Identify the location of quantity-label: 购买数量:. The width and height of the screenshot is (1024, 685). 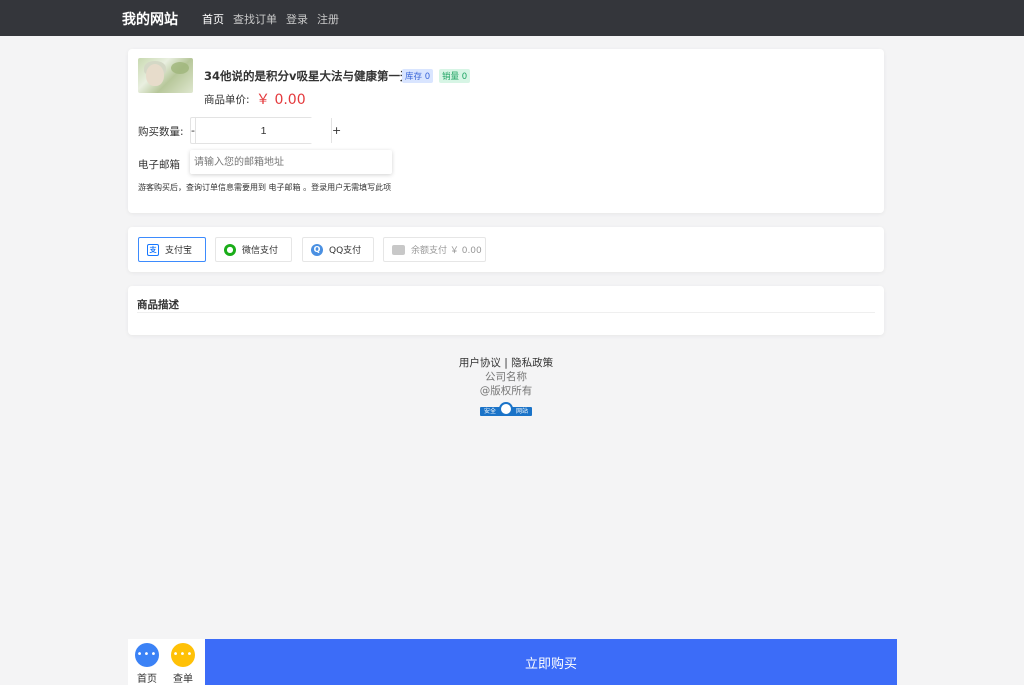
(161, 132).